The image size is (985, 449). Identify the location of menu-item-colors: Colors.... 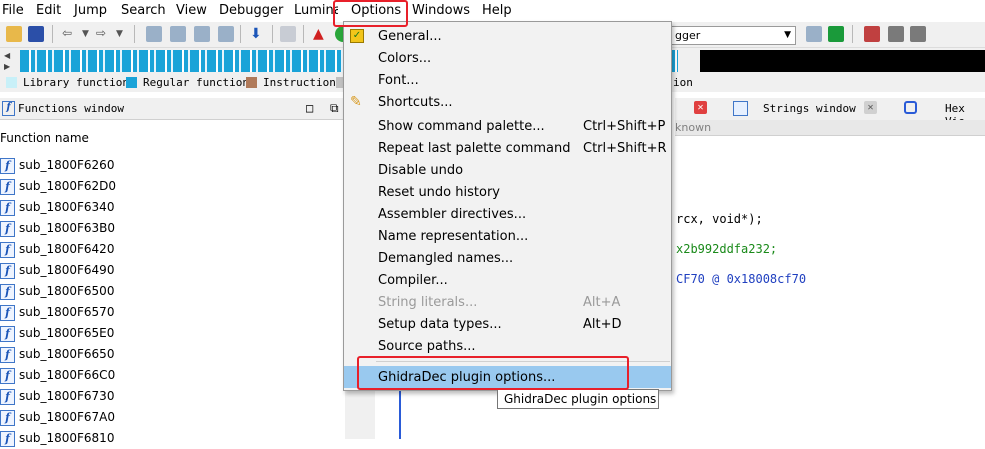
(507, 58).